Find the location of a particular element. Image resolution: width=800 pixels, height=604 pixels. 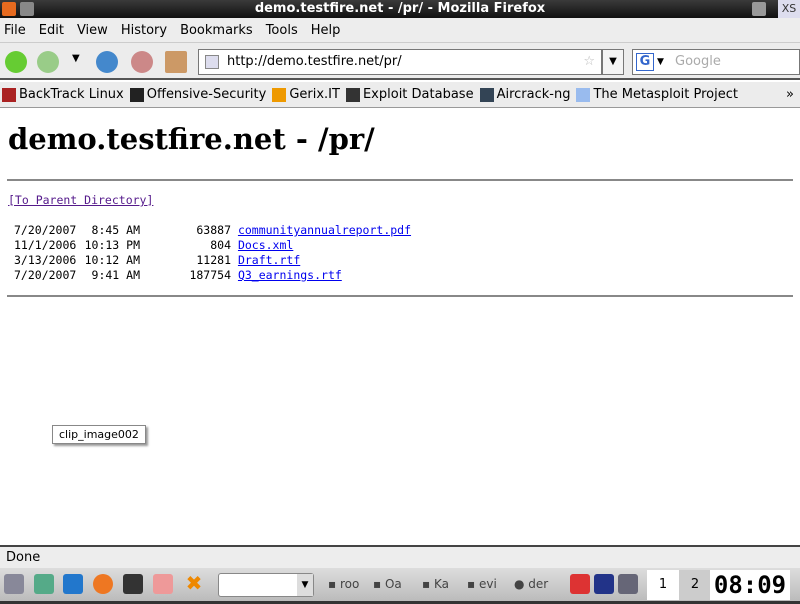

file-time: 10:13 PM is located at coordinates (112, 245).